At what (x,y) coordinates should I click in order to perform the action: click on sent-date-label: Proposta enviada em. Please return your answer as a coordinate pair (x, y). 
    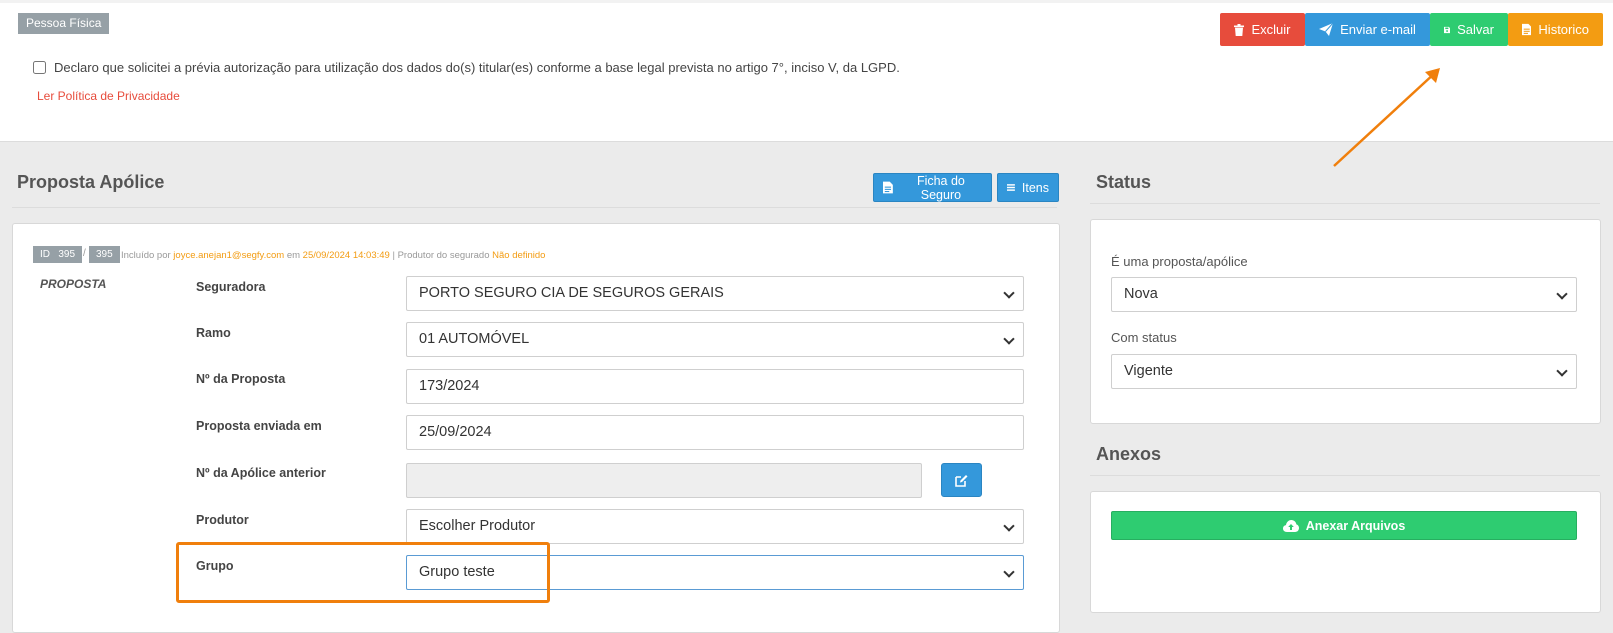
    Looking at the image, I should click on (259, 426).